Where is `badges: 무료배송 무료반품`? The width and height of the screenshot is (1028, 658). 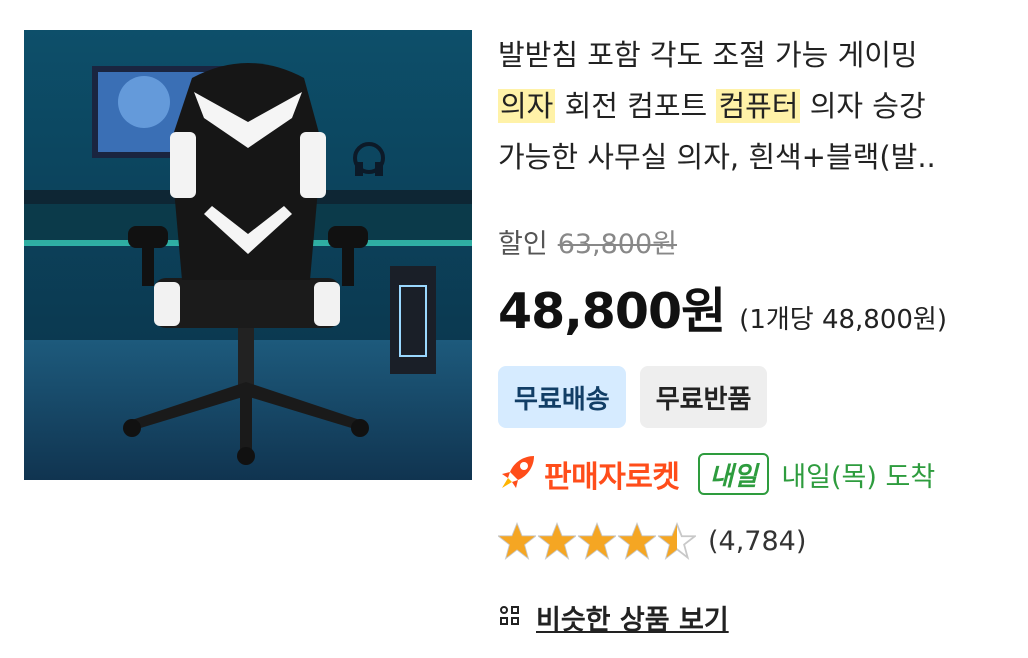 badges: 무료배송 무료반품 is located at coordinates (633, 397).